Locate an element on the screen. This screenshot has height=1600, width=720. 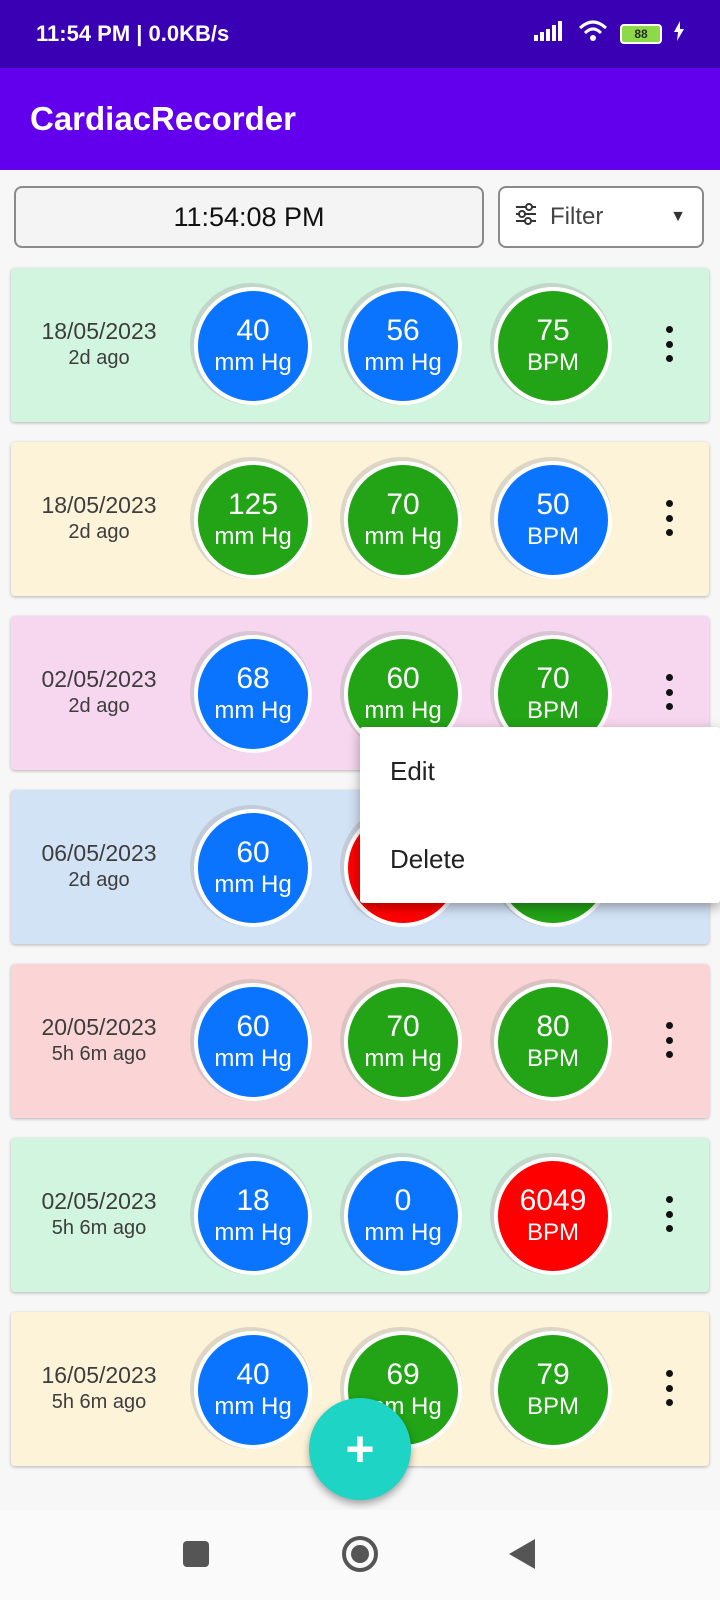
signal-icon is located at coordinates (550, 34).